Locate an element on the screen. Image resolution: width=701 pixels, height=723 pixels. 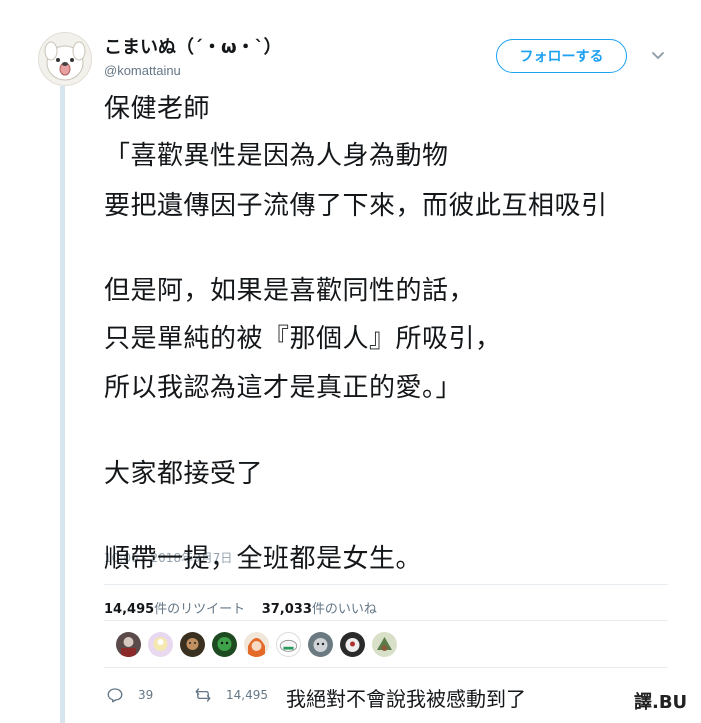
chevron-down-icon is located at coordinates (658, 56).